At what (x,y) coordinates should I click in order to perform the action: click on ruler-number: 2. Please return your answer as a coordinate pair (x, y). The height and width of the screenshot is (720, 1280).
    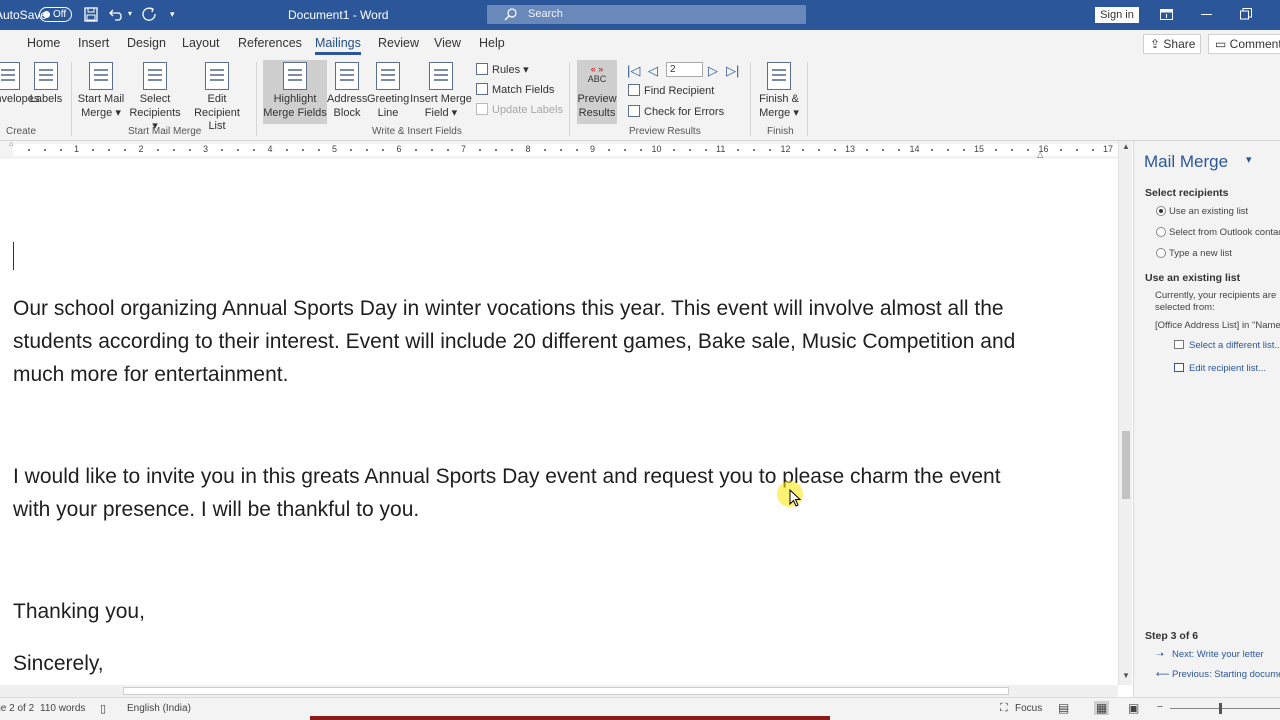
    Looking at the image, I should click on (141, 149).